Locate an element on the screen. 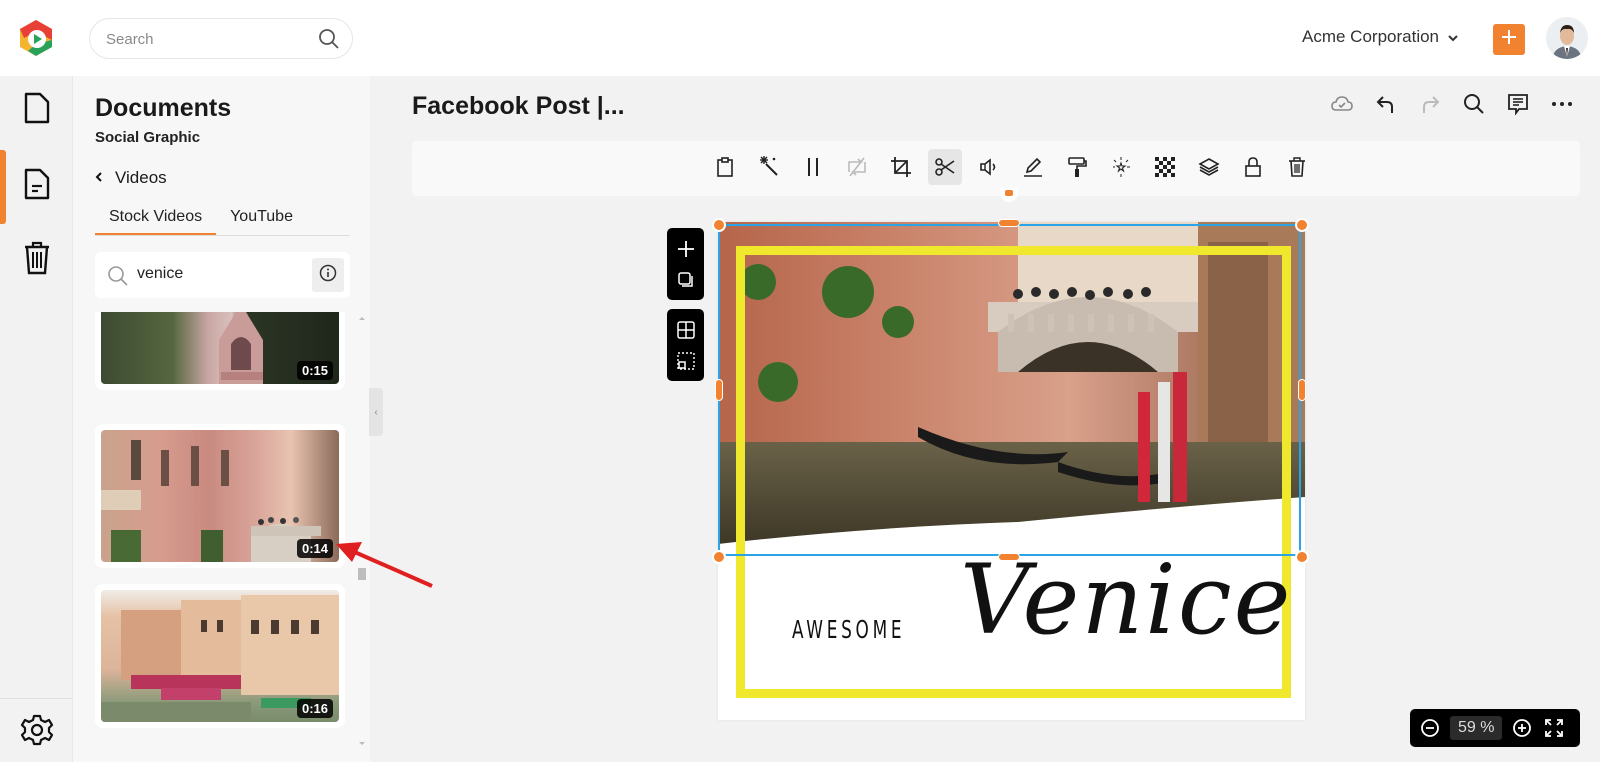  video-search is located at coordinates (222, 275).